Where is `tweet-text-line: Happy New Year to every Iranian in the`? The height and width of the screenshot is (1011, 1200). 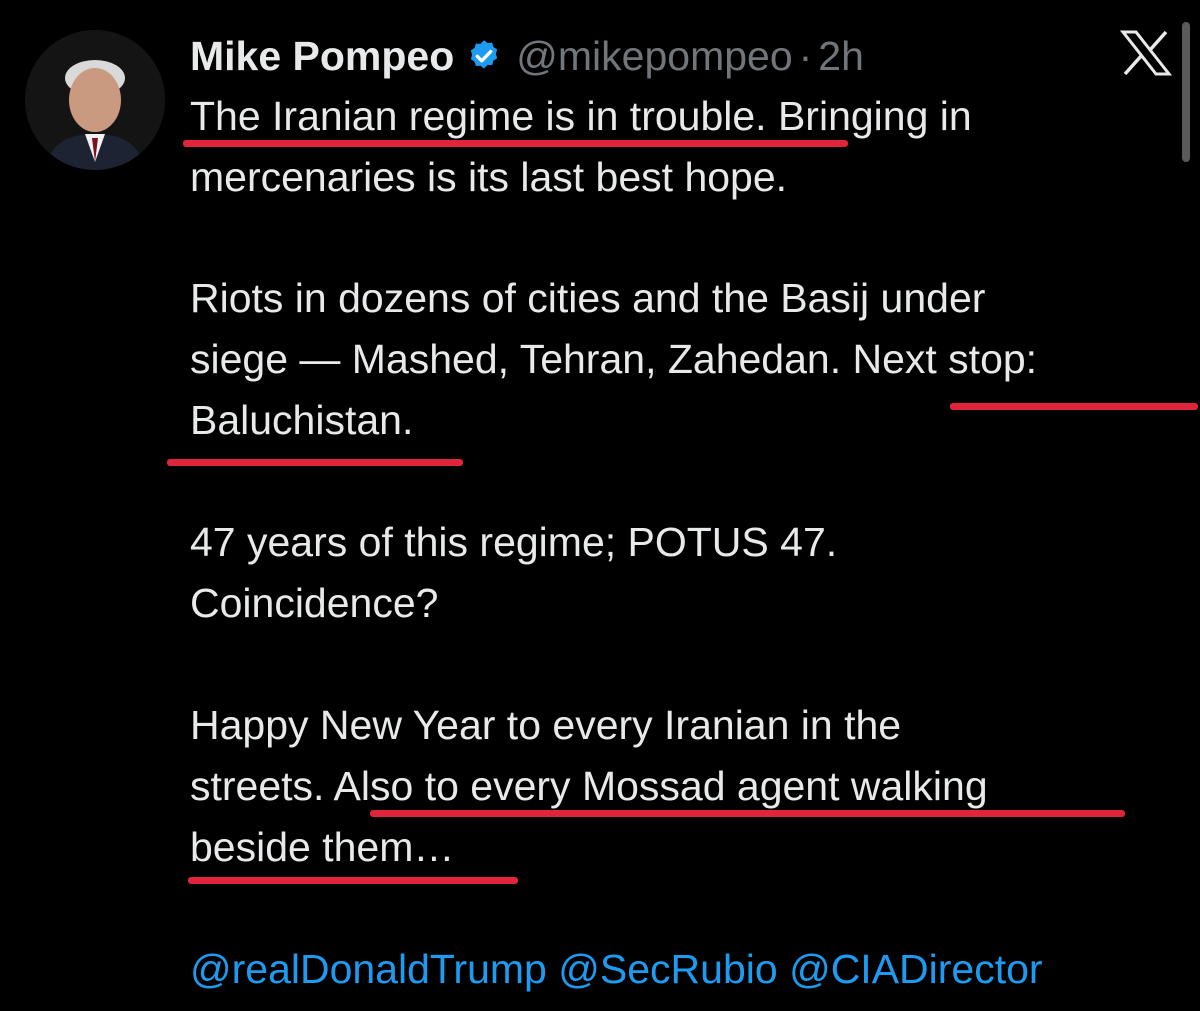 tweet-text-line: Happy New Year to every Iranian in the is located at coordinates (546, 725).